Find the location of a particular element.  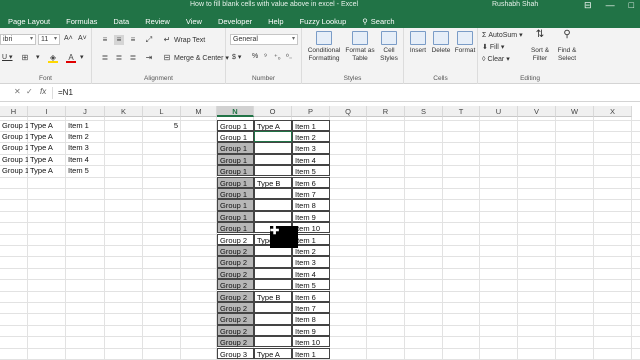

tab-developer: Developer is located at coordinates (235, 21).